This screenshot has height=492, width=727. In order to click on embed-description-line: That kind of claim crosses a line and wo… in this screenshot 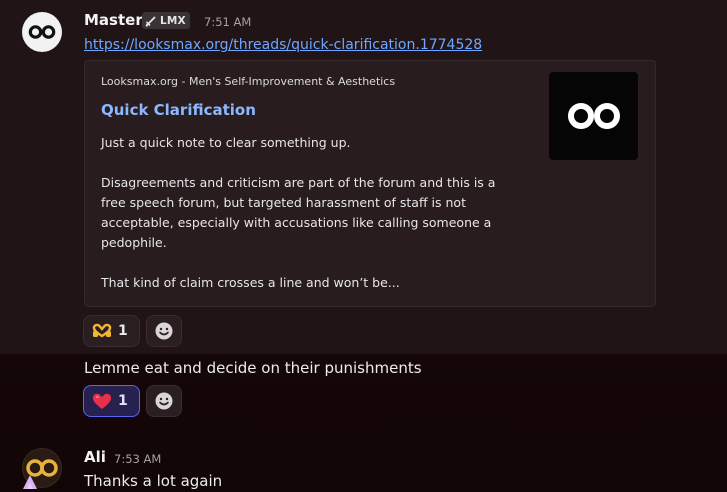, I will do `click(250, 282)`.